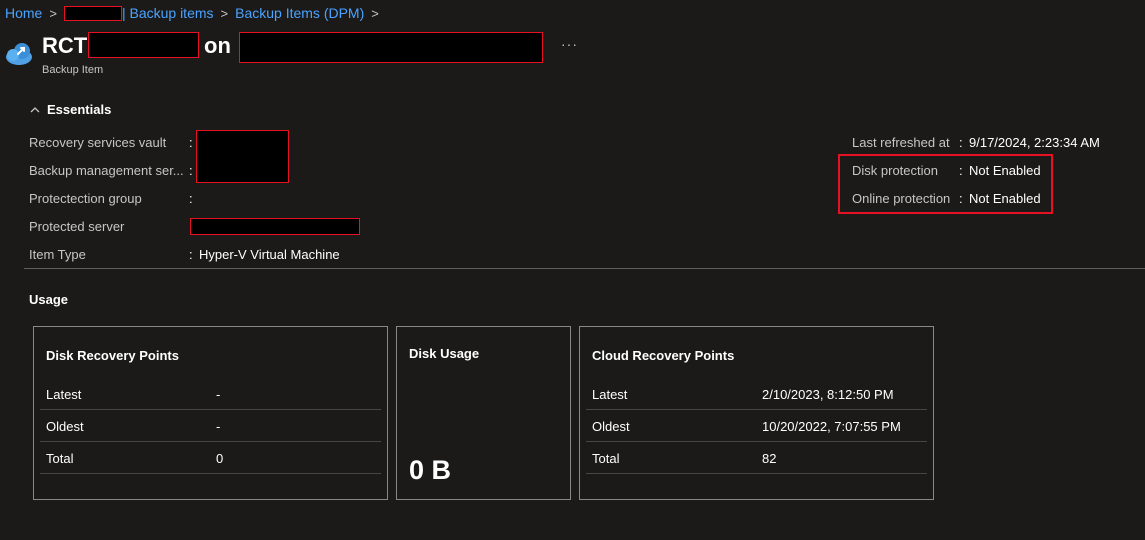 Image resolution: width=1145 pixels, height=540 pixels. What do you see at coordinates (756, 426) in the screenshot?
I see `table-row: Oldest 10/20/2022, 7:07:55 PM` at bounding box center [756, 426].